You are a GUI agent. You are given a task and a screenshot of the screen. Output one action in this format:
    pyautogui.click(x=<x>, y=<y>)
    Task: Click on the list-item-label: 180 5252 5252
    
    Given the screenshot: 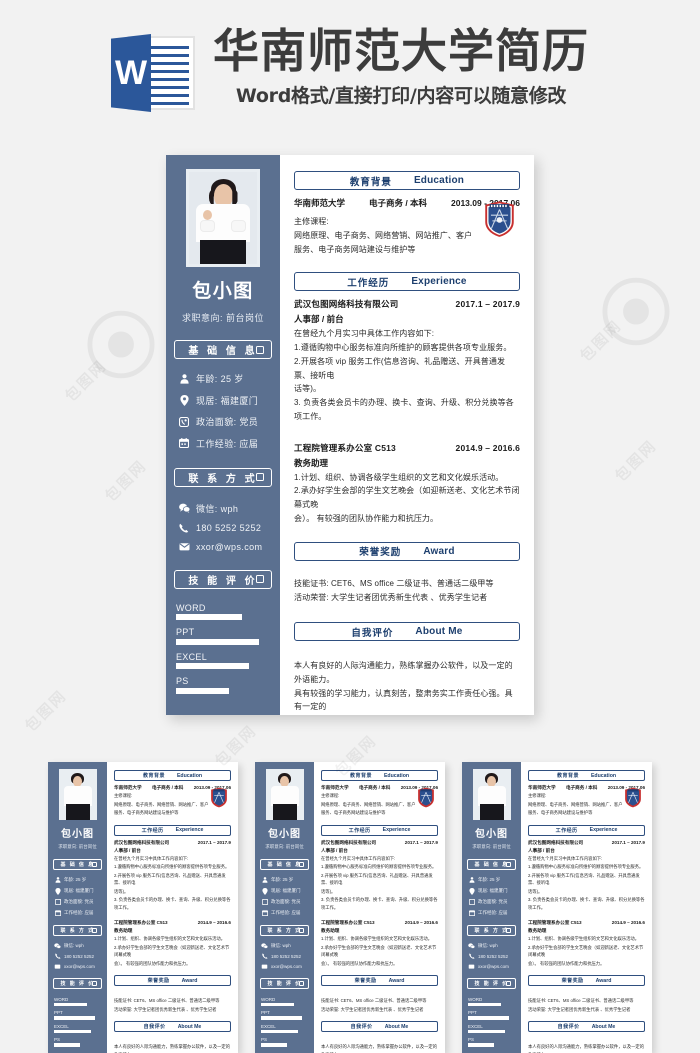 What is the action you would take?
    pyautogui.click(x=229, y=528)
    